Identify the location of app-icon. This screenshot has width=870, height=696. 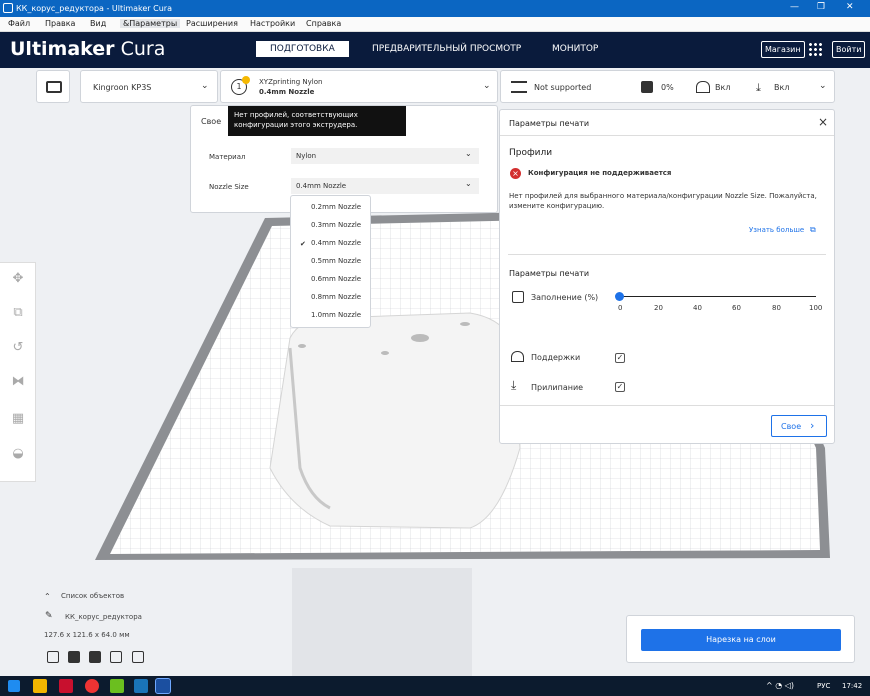
(8, 8).